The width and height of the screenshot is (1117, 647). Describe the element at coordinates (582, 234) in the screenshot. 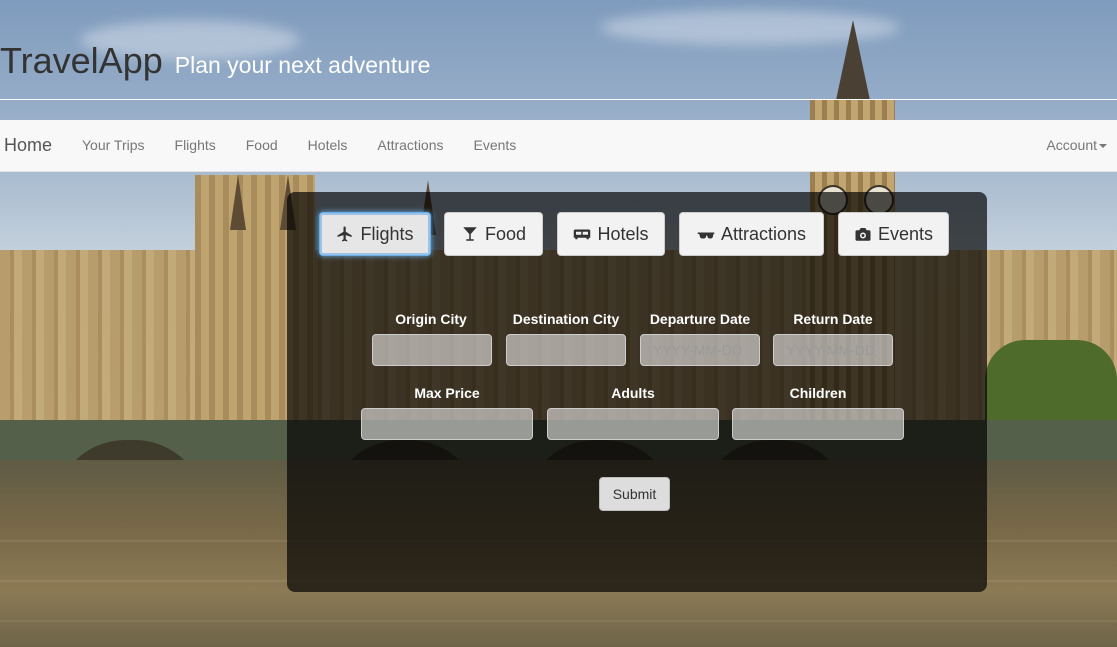

I see `bed-icon` at that location.